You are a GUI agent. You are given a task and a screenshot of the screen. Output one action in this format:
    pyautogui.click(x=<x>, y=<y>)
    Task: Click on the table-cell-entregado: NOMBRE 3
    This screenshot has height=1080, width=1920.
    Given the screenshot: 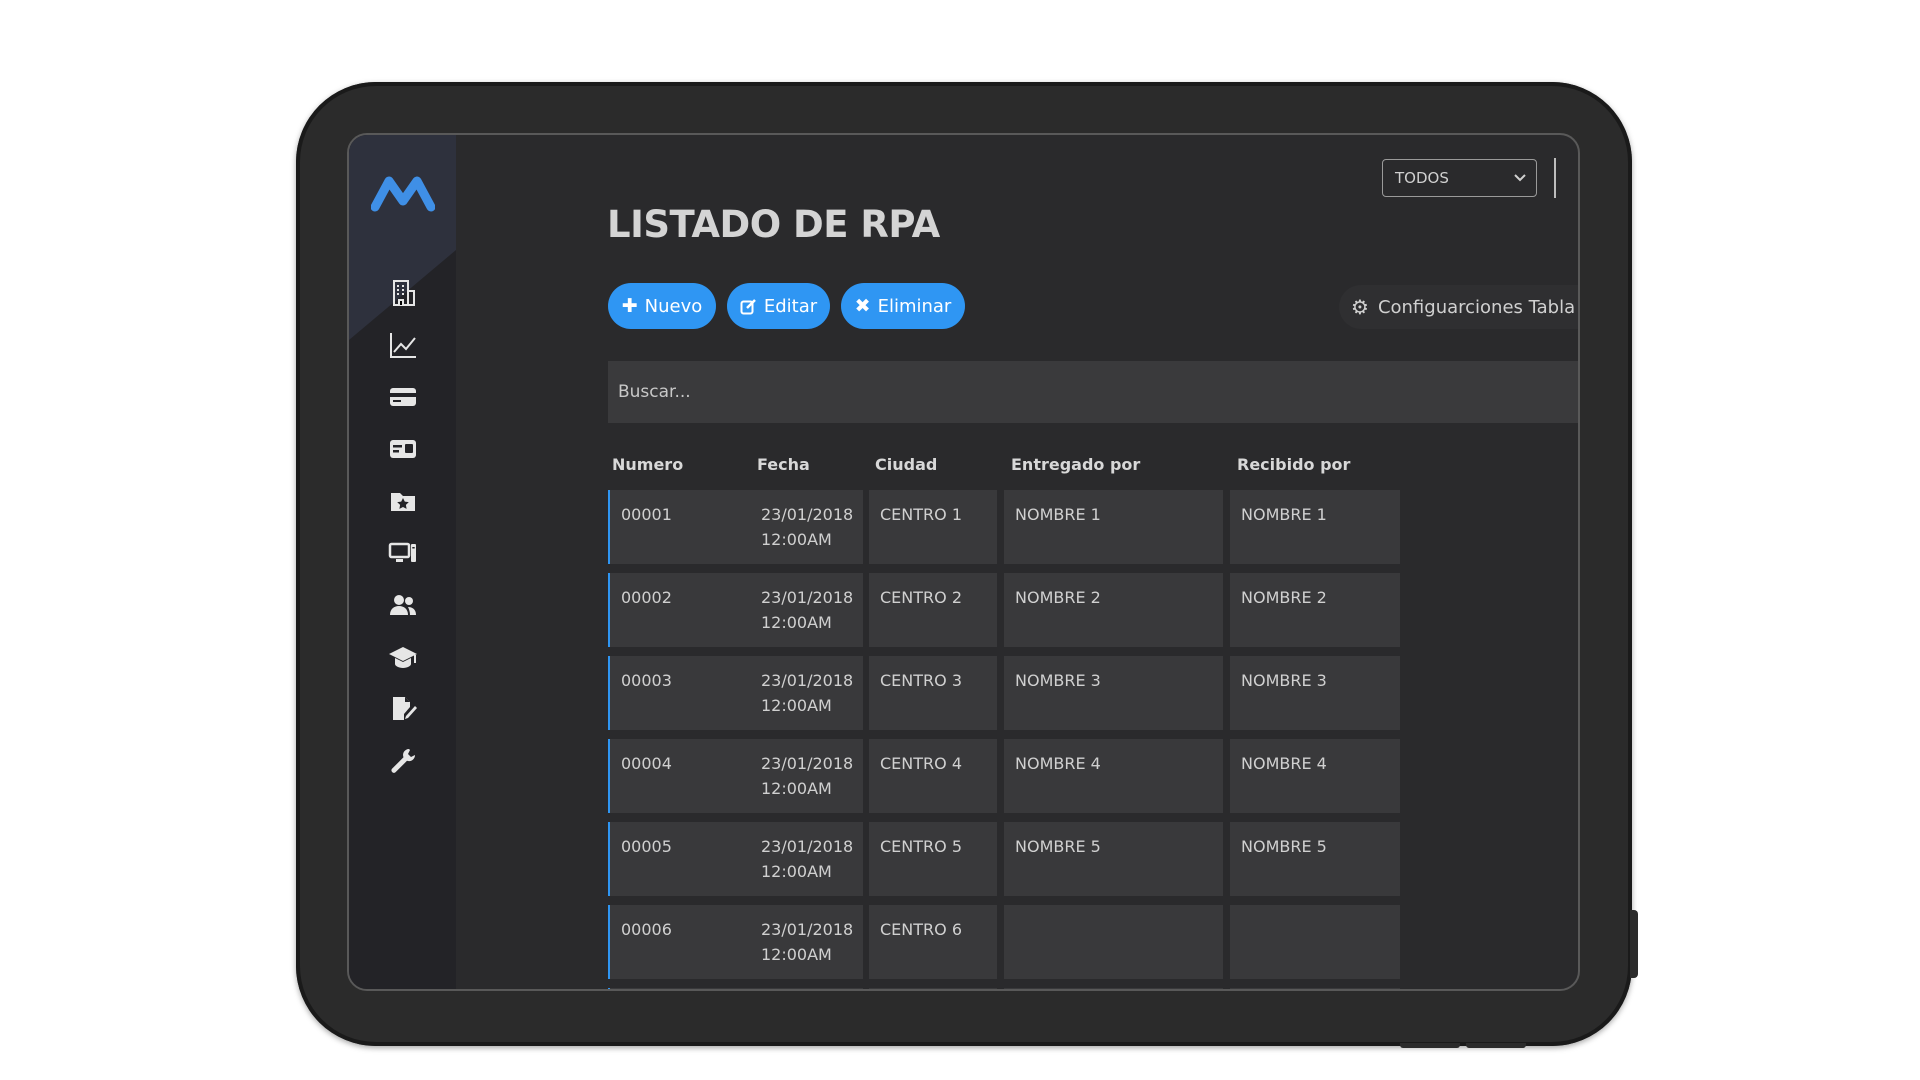 What is the action you would take?
    pyautogui.click(x=1113, y=693)
    